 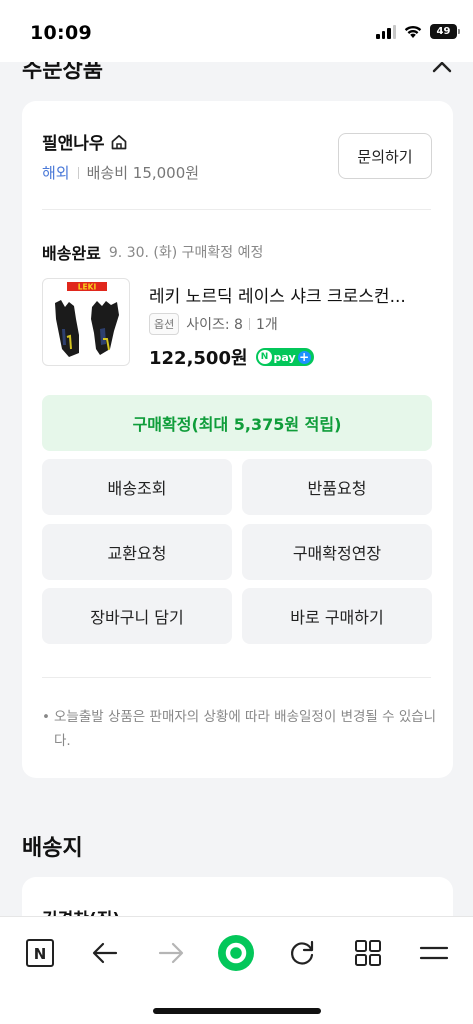 I want to click on npay-plus-badge: N pay +, so click(x=284, y=357).